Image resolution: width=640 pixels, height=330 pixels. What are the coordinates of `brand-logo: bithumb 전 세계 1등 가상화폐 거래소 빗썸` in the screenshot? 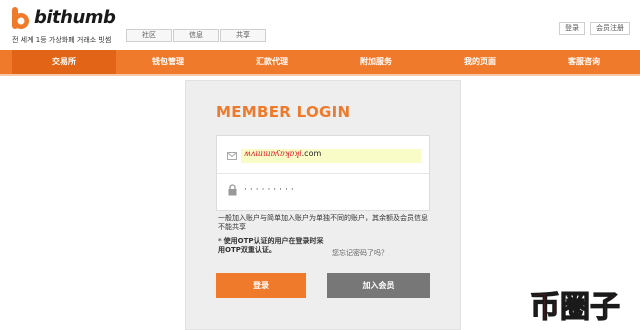 It's located at (70, 25).